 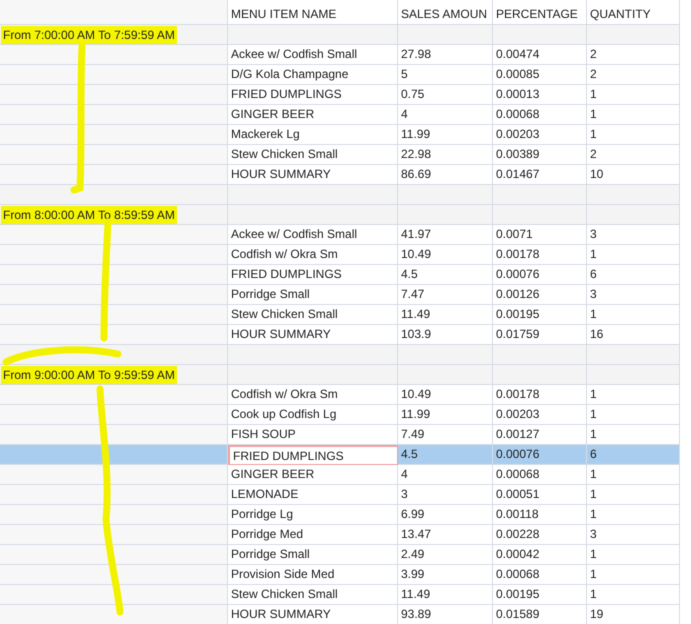 What do you see at coordinates (445, 12) in the screenshot?
I see `column-header: SALES AMOUN` at bounding box center [445, 12].